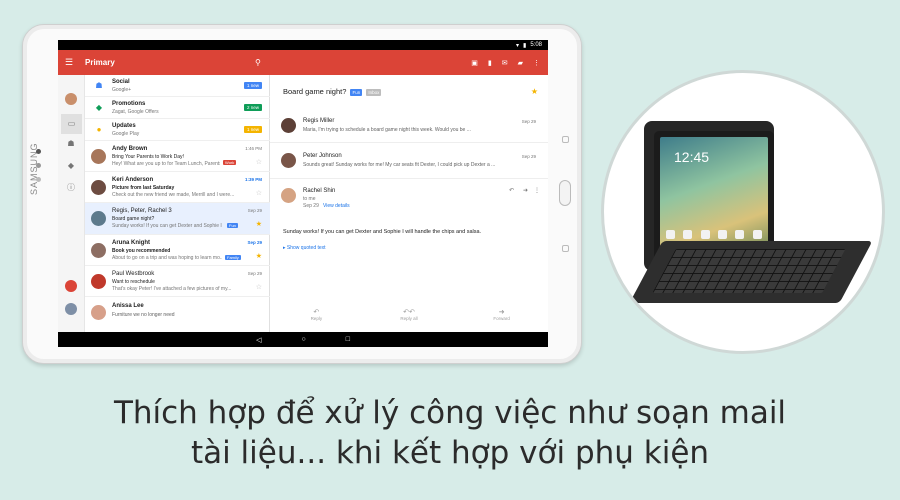  I want to click on info-icon: ⓘ, so click(71, 188).